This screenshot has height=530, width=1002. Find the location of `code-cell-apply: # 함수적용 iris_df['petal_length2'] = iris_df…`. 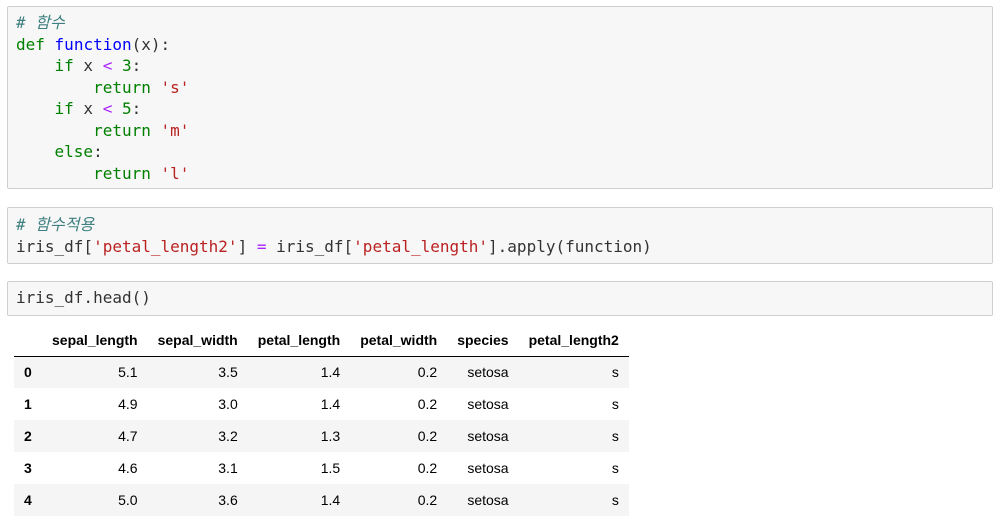

code-cell-apply: # 함수적용 iris_df['petal_length2'] = iris_df… is located at coordinates (500, 235).